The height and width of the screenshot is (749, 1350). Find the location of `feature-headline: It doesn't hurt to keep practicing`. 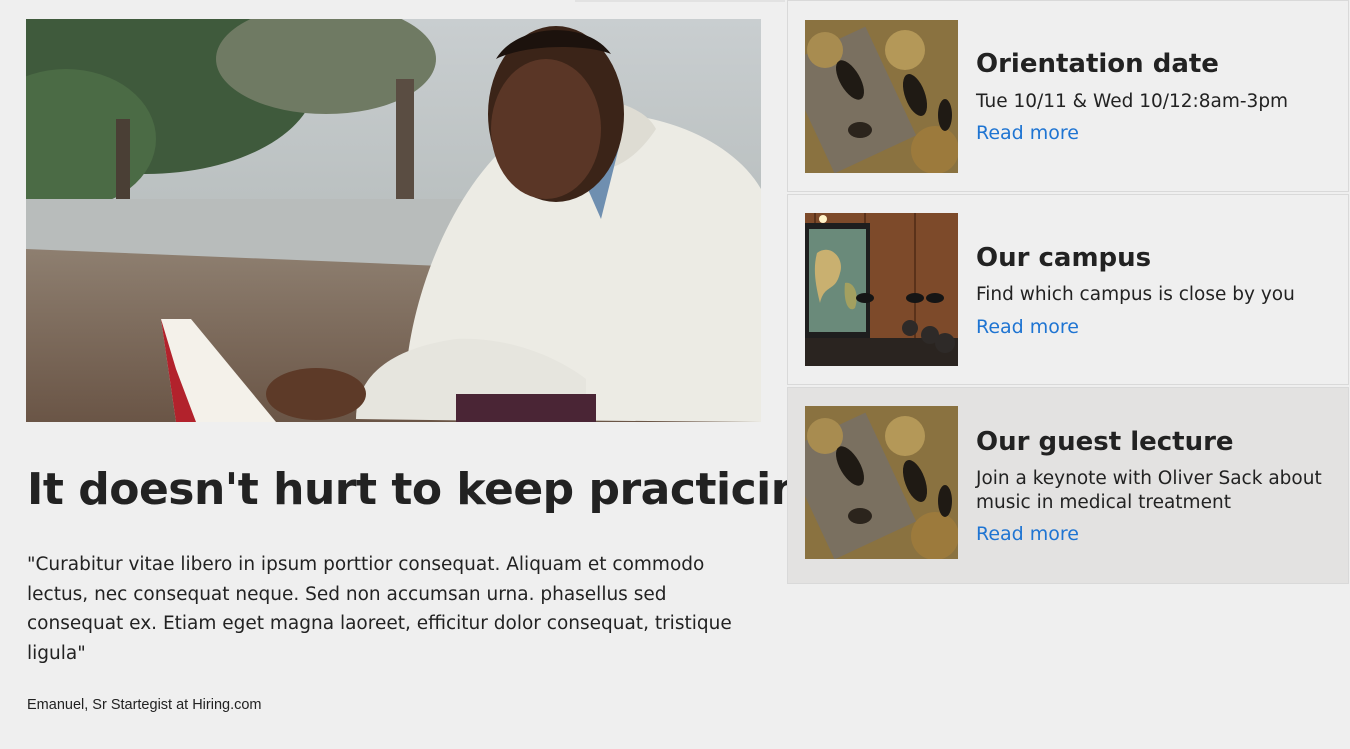

feature-headline: It doesn't hurt to keep practicing is located at coordinates (430, 489).